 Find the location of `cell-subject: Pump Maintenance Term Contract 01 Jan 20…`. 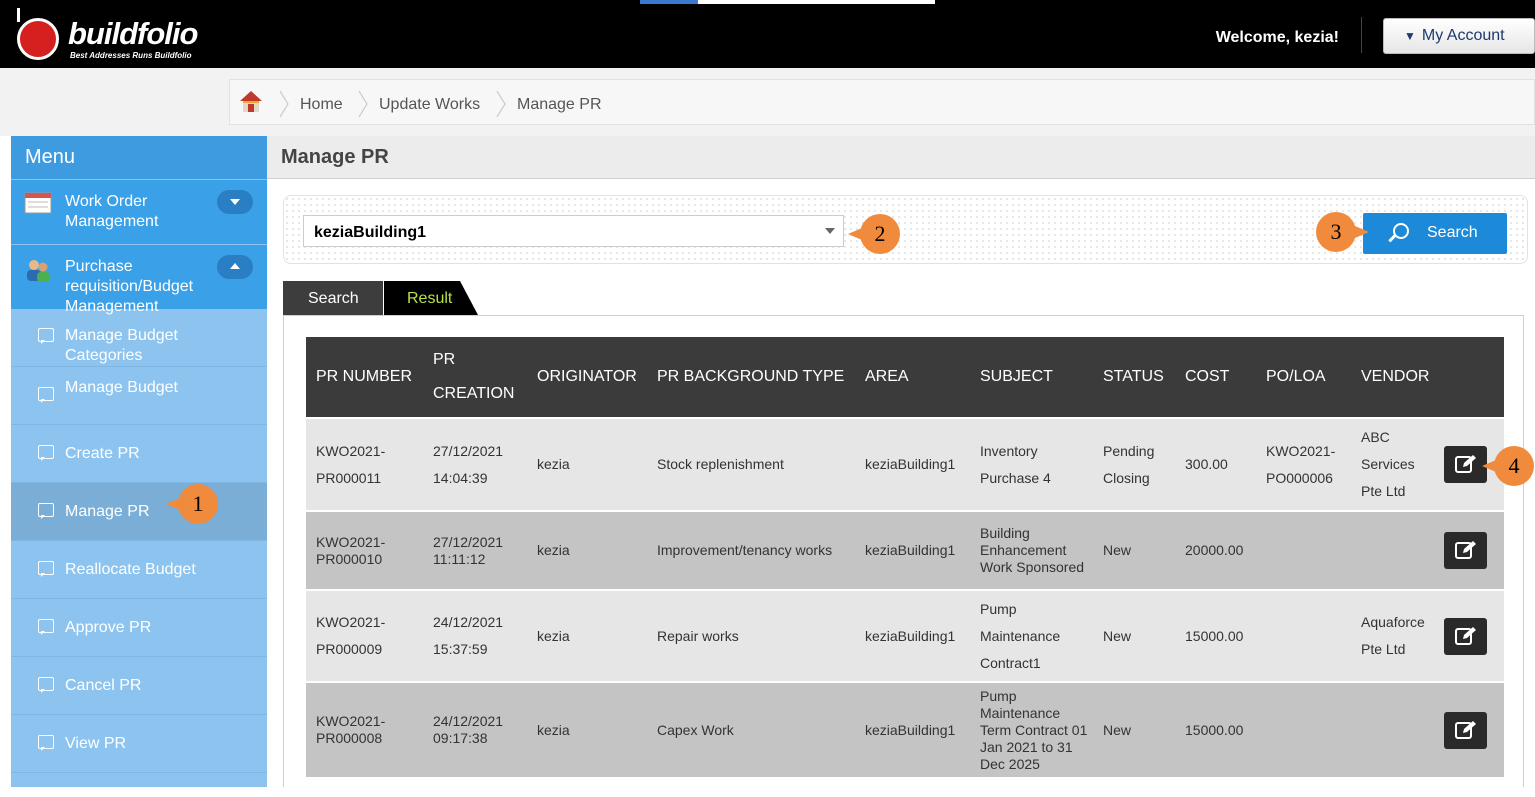

cell-subject: Pump Maintenance Term Contract 01 Jan 20… is located at coordinates (1031, 730).